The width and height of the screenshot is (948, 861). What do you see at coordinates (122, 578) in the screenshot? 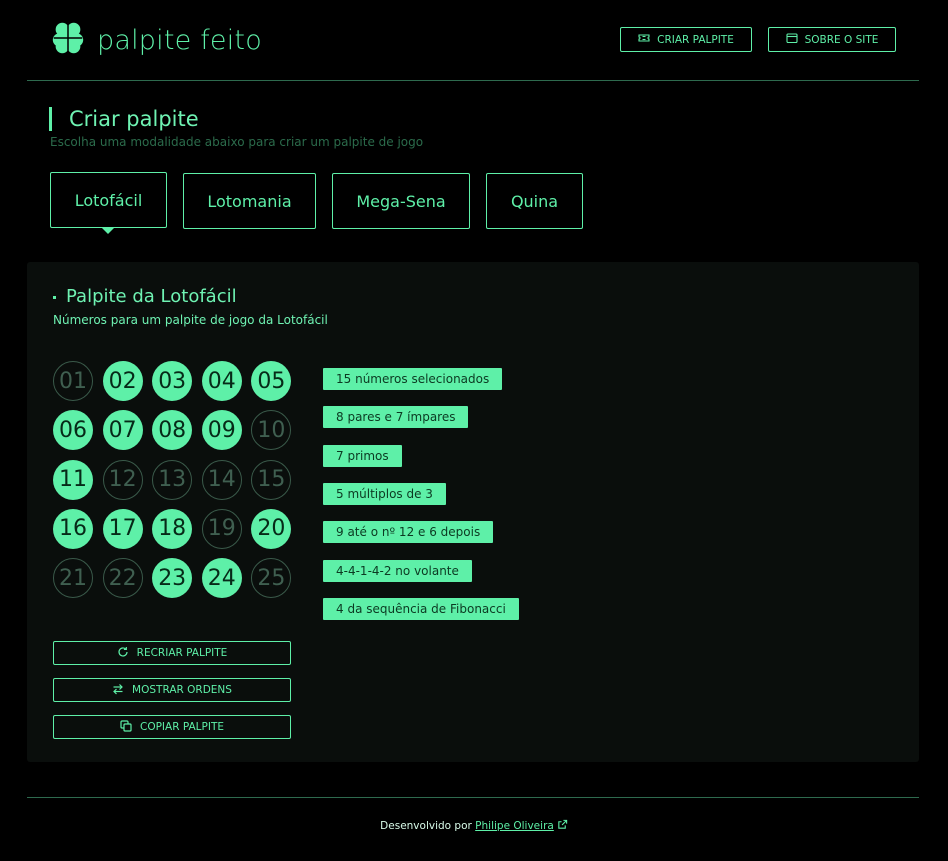
I see `number-ball-22: 22` at bounding box center [122, 578].